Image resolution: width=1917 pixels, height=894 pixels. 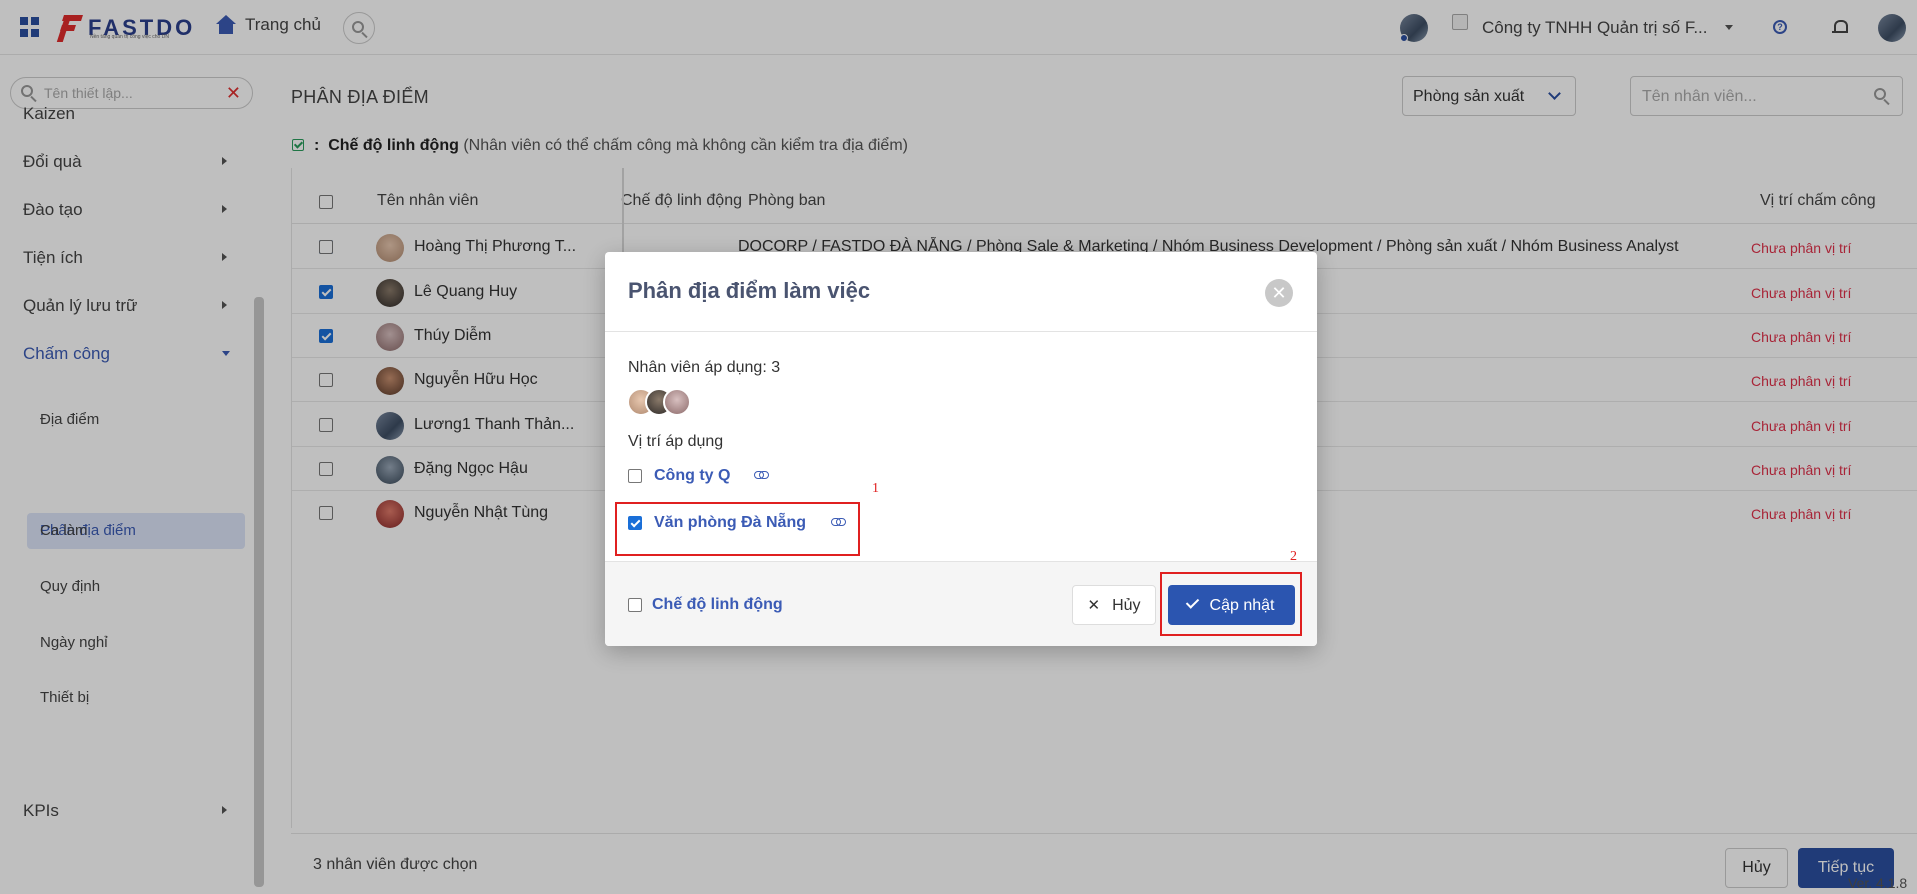 I want to click on annotation-marker-2: 2, so click(x=1293, y=556).